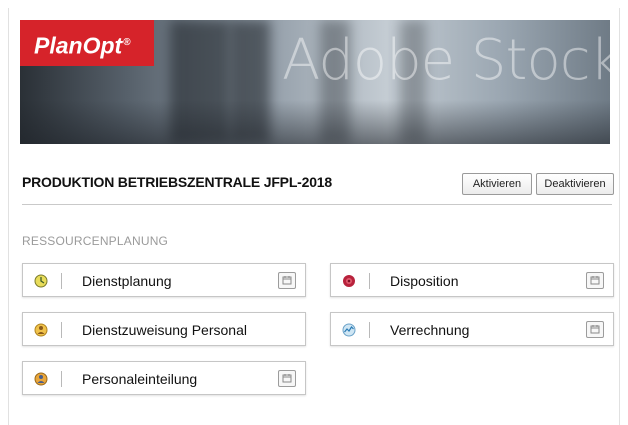 The width and height of the screenshot is (628, 425). What do you see at coordinates (41, 379) in the screenshot?
I see `person-icon` at bounding box center [41, 379].